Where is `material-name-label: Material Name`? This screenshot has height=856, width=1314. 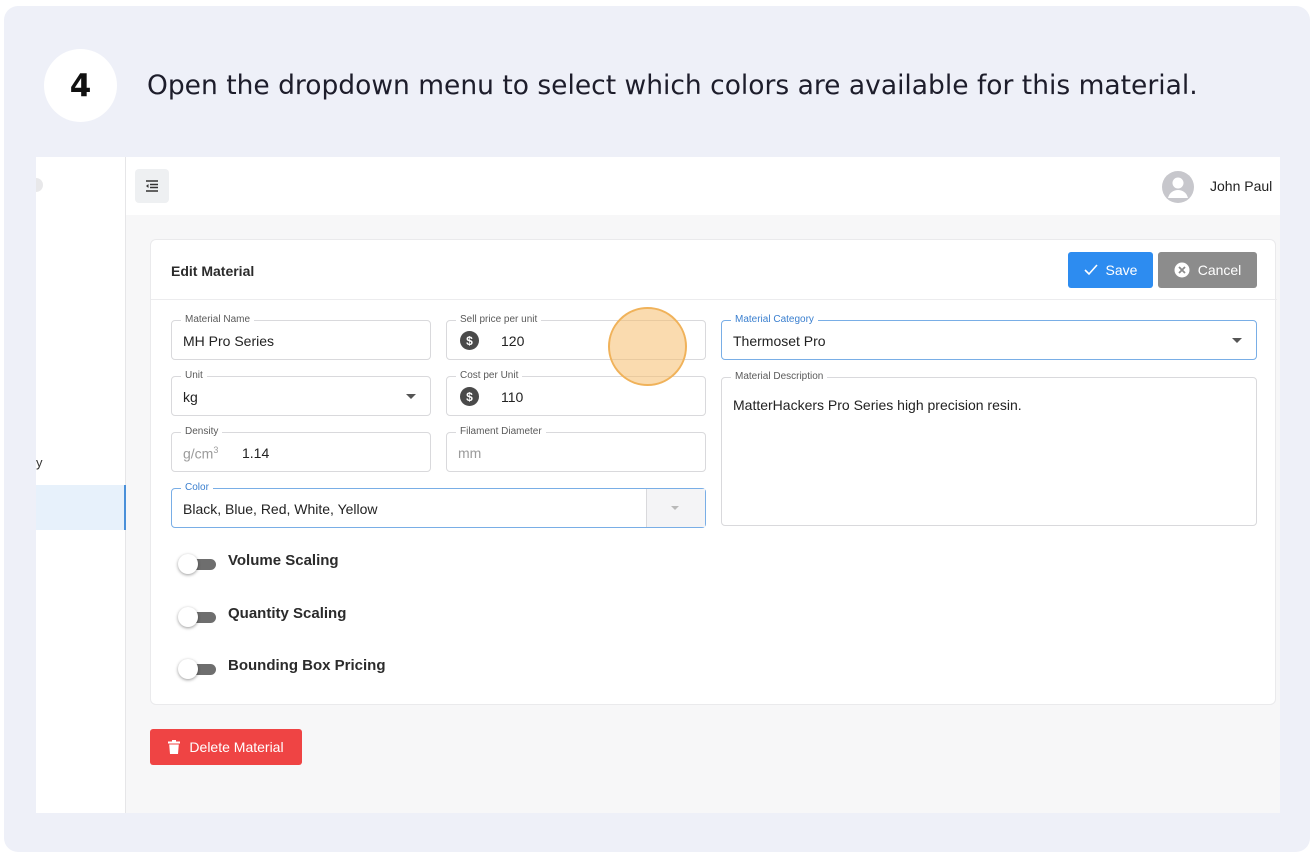 material-name-label: Material Name is located at coordinates (218, 320).